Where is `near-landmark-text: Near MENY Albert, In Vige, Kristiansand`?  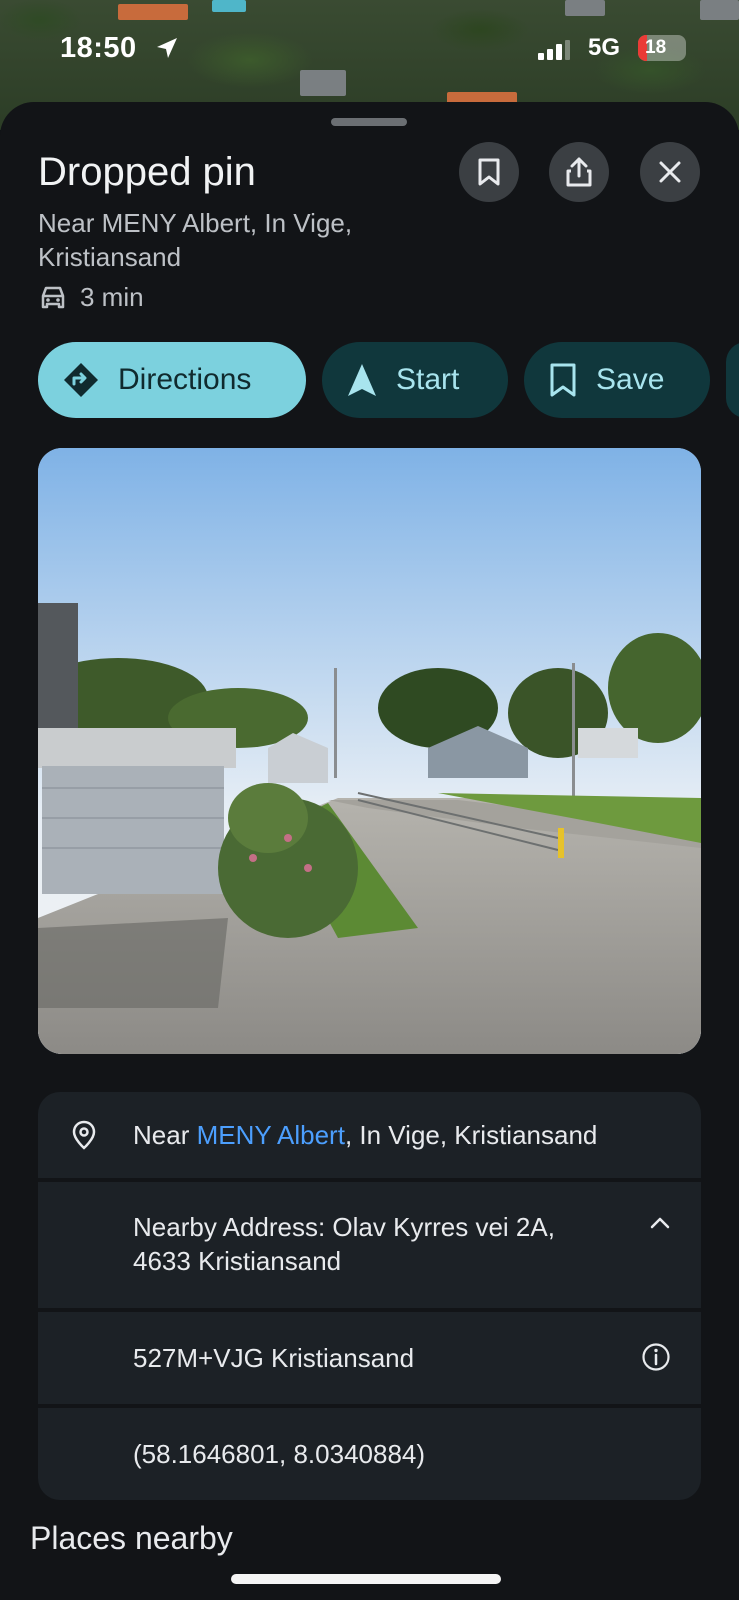
near-landmark-text: Near MENY Albert, In Vige, Kristiansand is located at coordinates (365, 1135).